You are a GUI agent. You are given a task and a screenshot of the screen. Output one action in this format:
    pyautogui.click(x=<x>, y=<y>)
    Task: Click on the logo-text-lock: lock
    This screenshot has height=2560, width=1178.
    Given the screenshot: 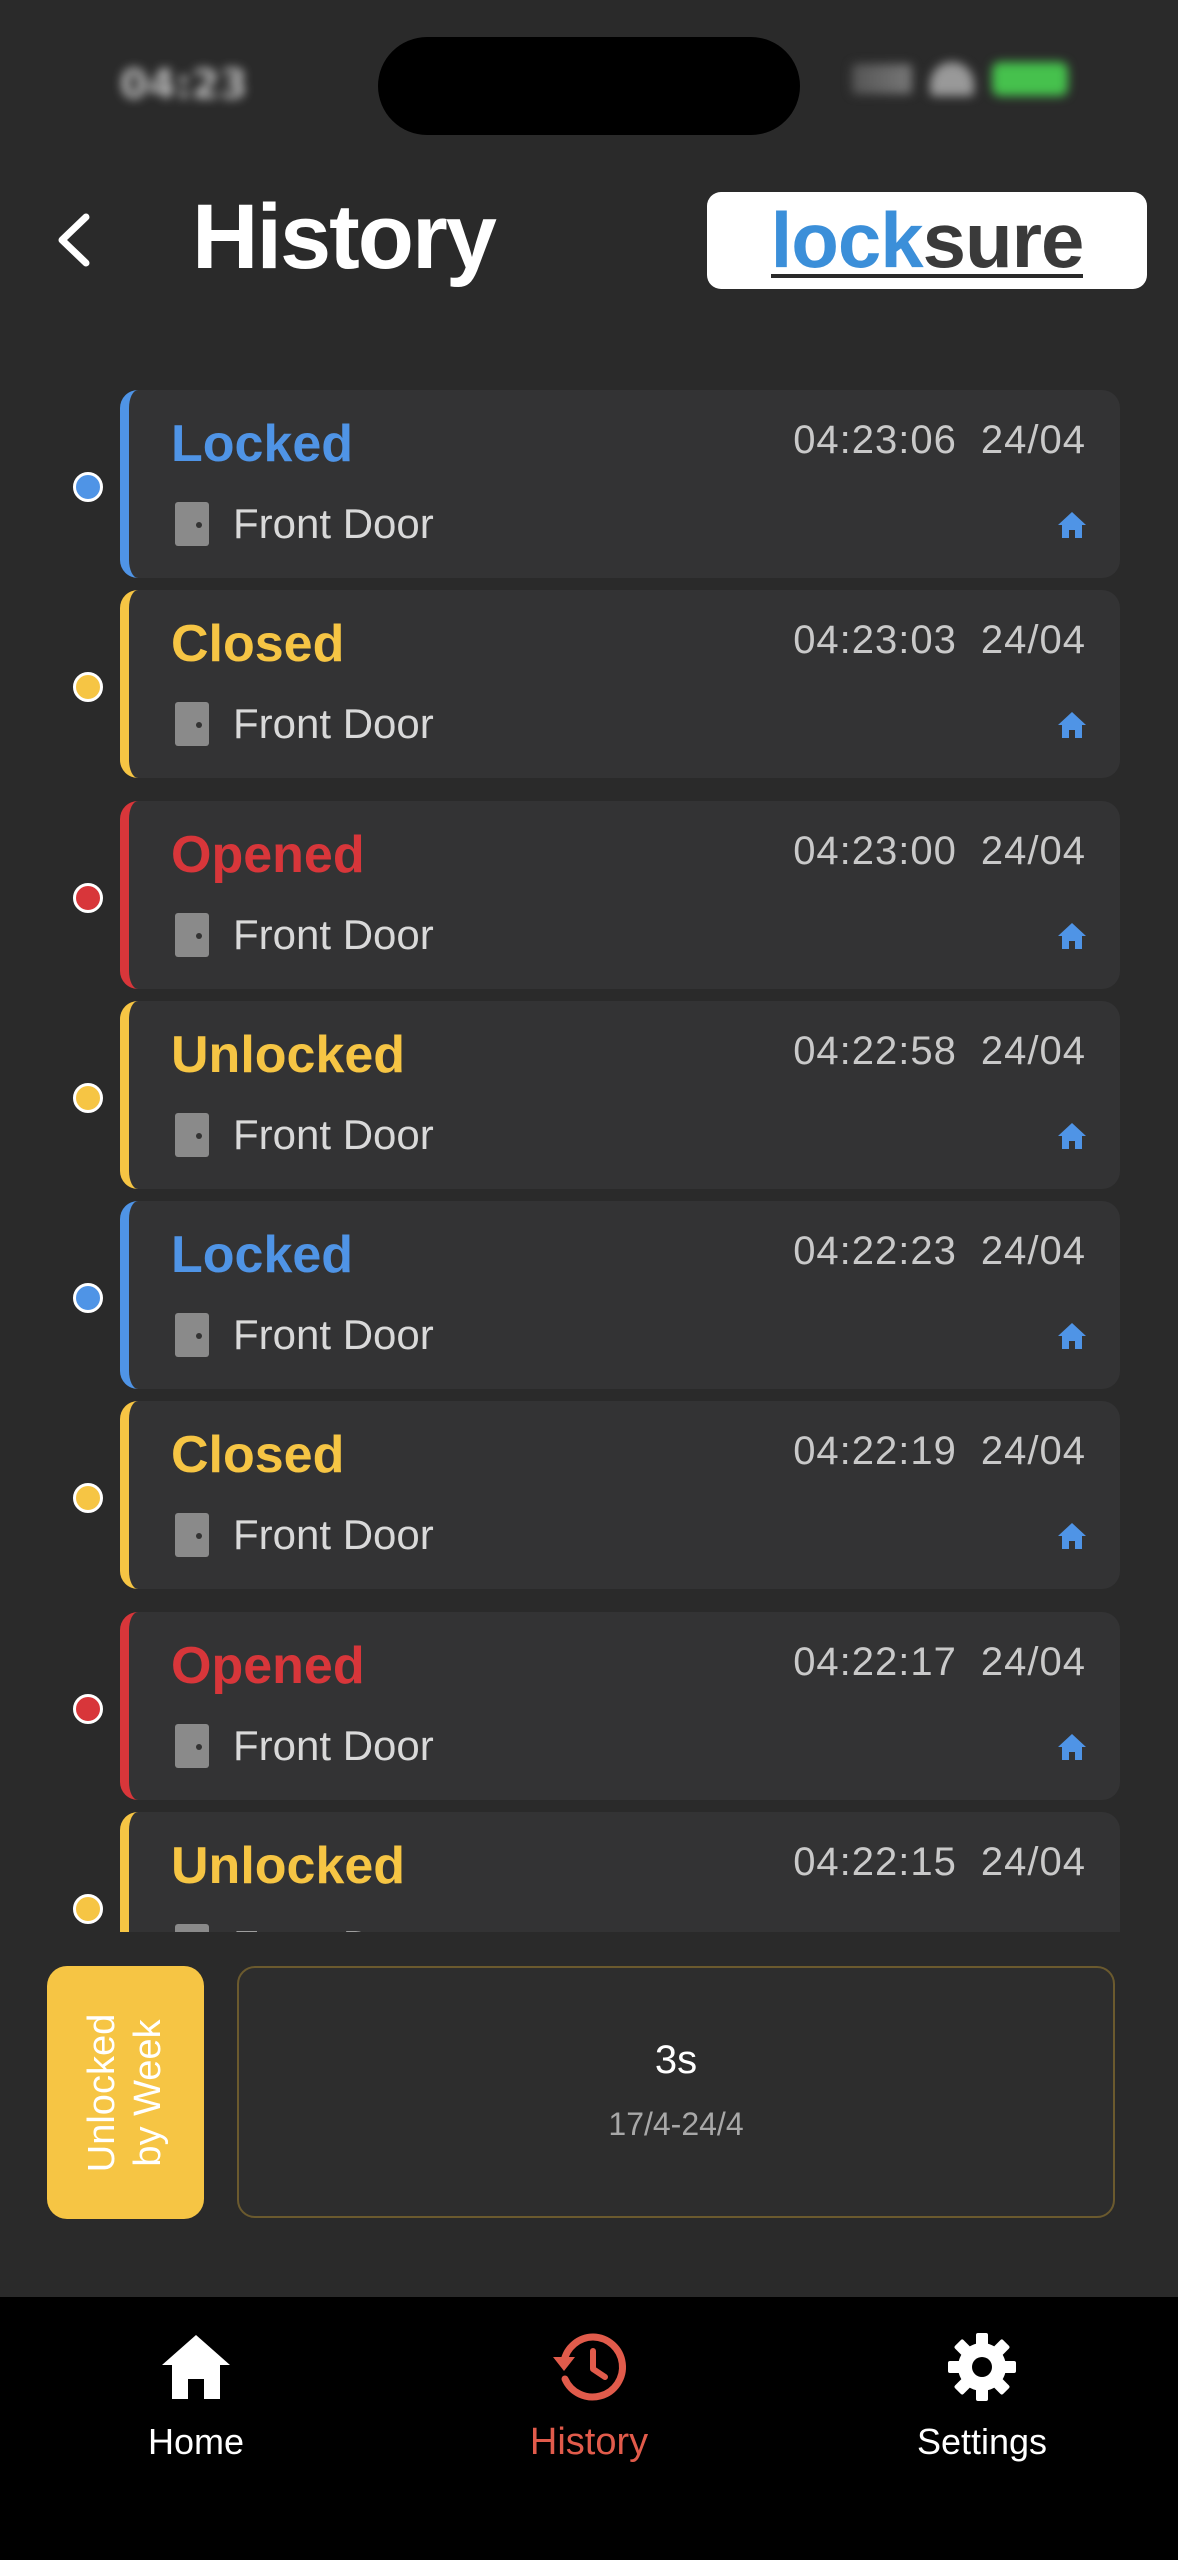 What is the action you would take?
    pyautogui.click(x=847, y=240)
    